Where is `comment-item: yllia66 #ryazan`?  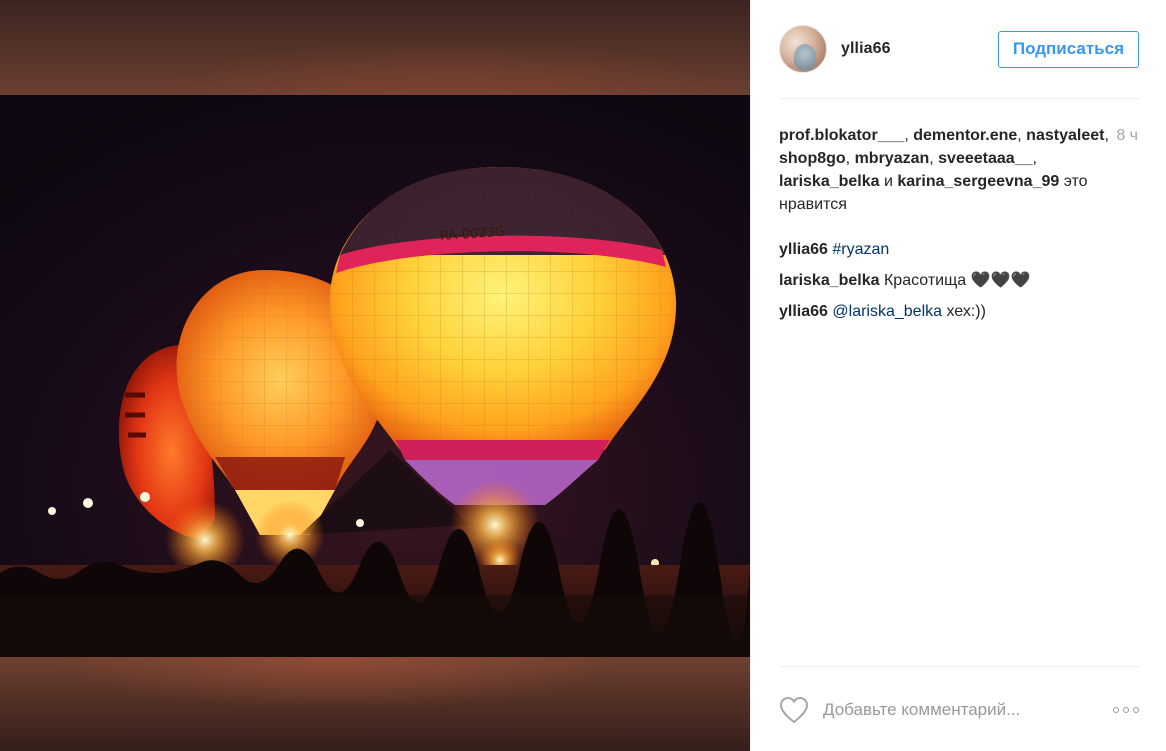
comment-item: yllia66 #ryazan is located at coordinates (959, 249).